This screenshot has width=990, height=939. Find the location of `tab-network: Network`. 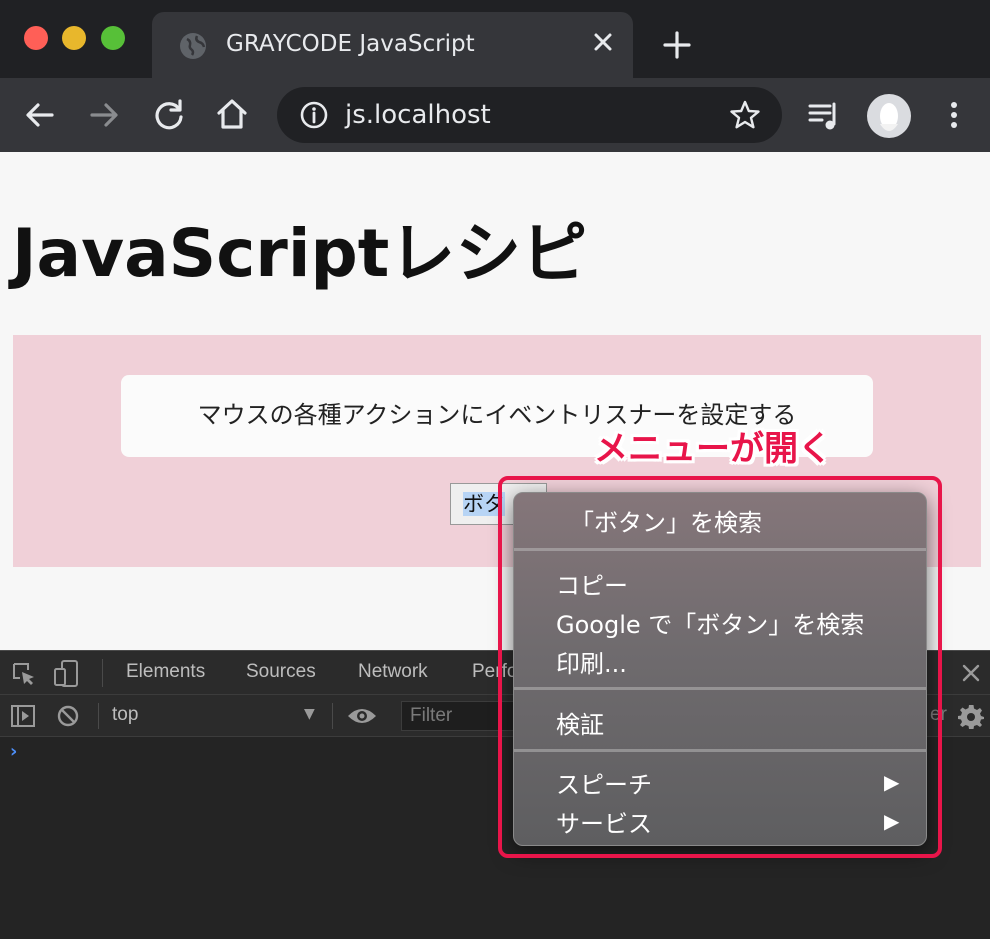

tab-network: Network is located at coordinates (393, 672).